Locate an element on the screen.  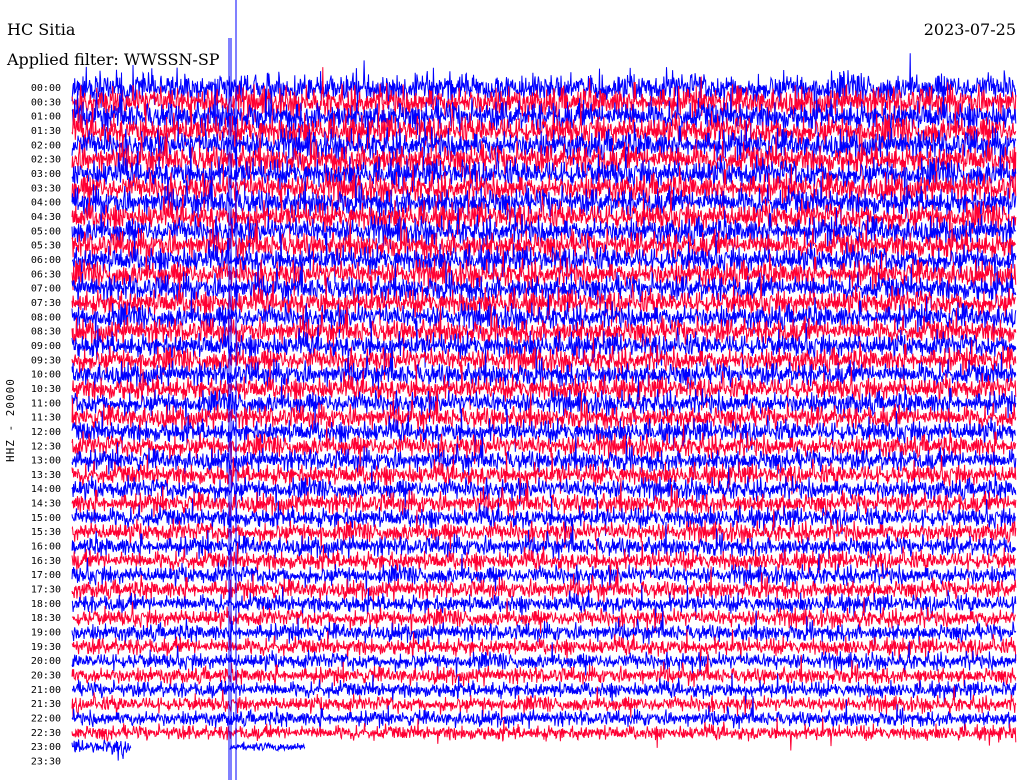
row-label: 09:00 is located at coordinates (46, 346).